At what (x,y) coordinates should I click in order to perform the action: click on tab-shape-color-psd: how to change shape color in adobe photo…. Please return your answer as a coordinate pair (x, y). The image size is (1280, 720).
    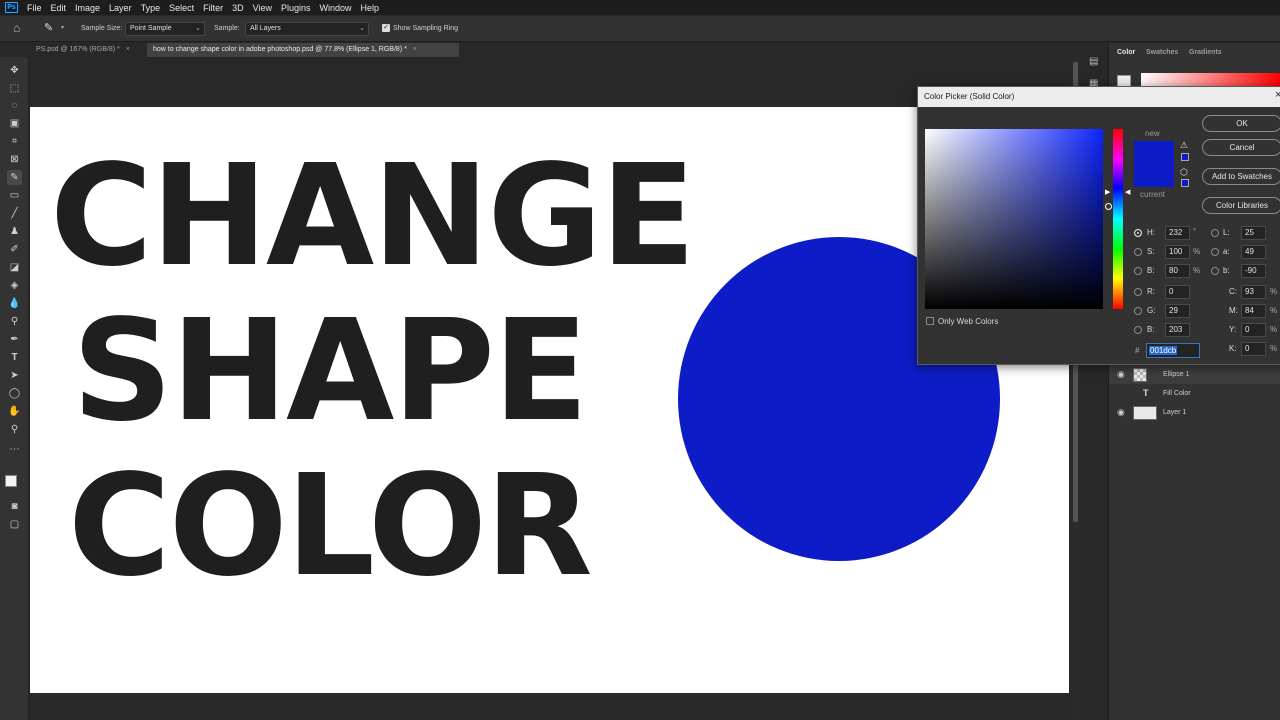
    Looking at the image, I should click on (303, 50).